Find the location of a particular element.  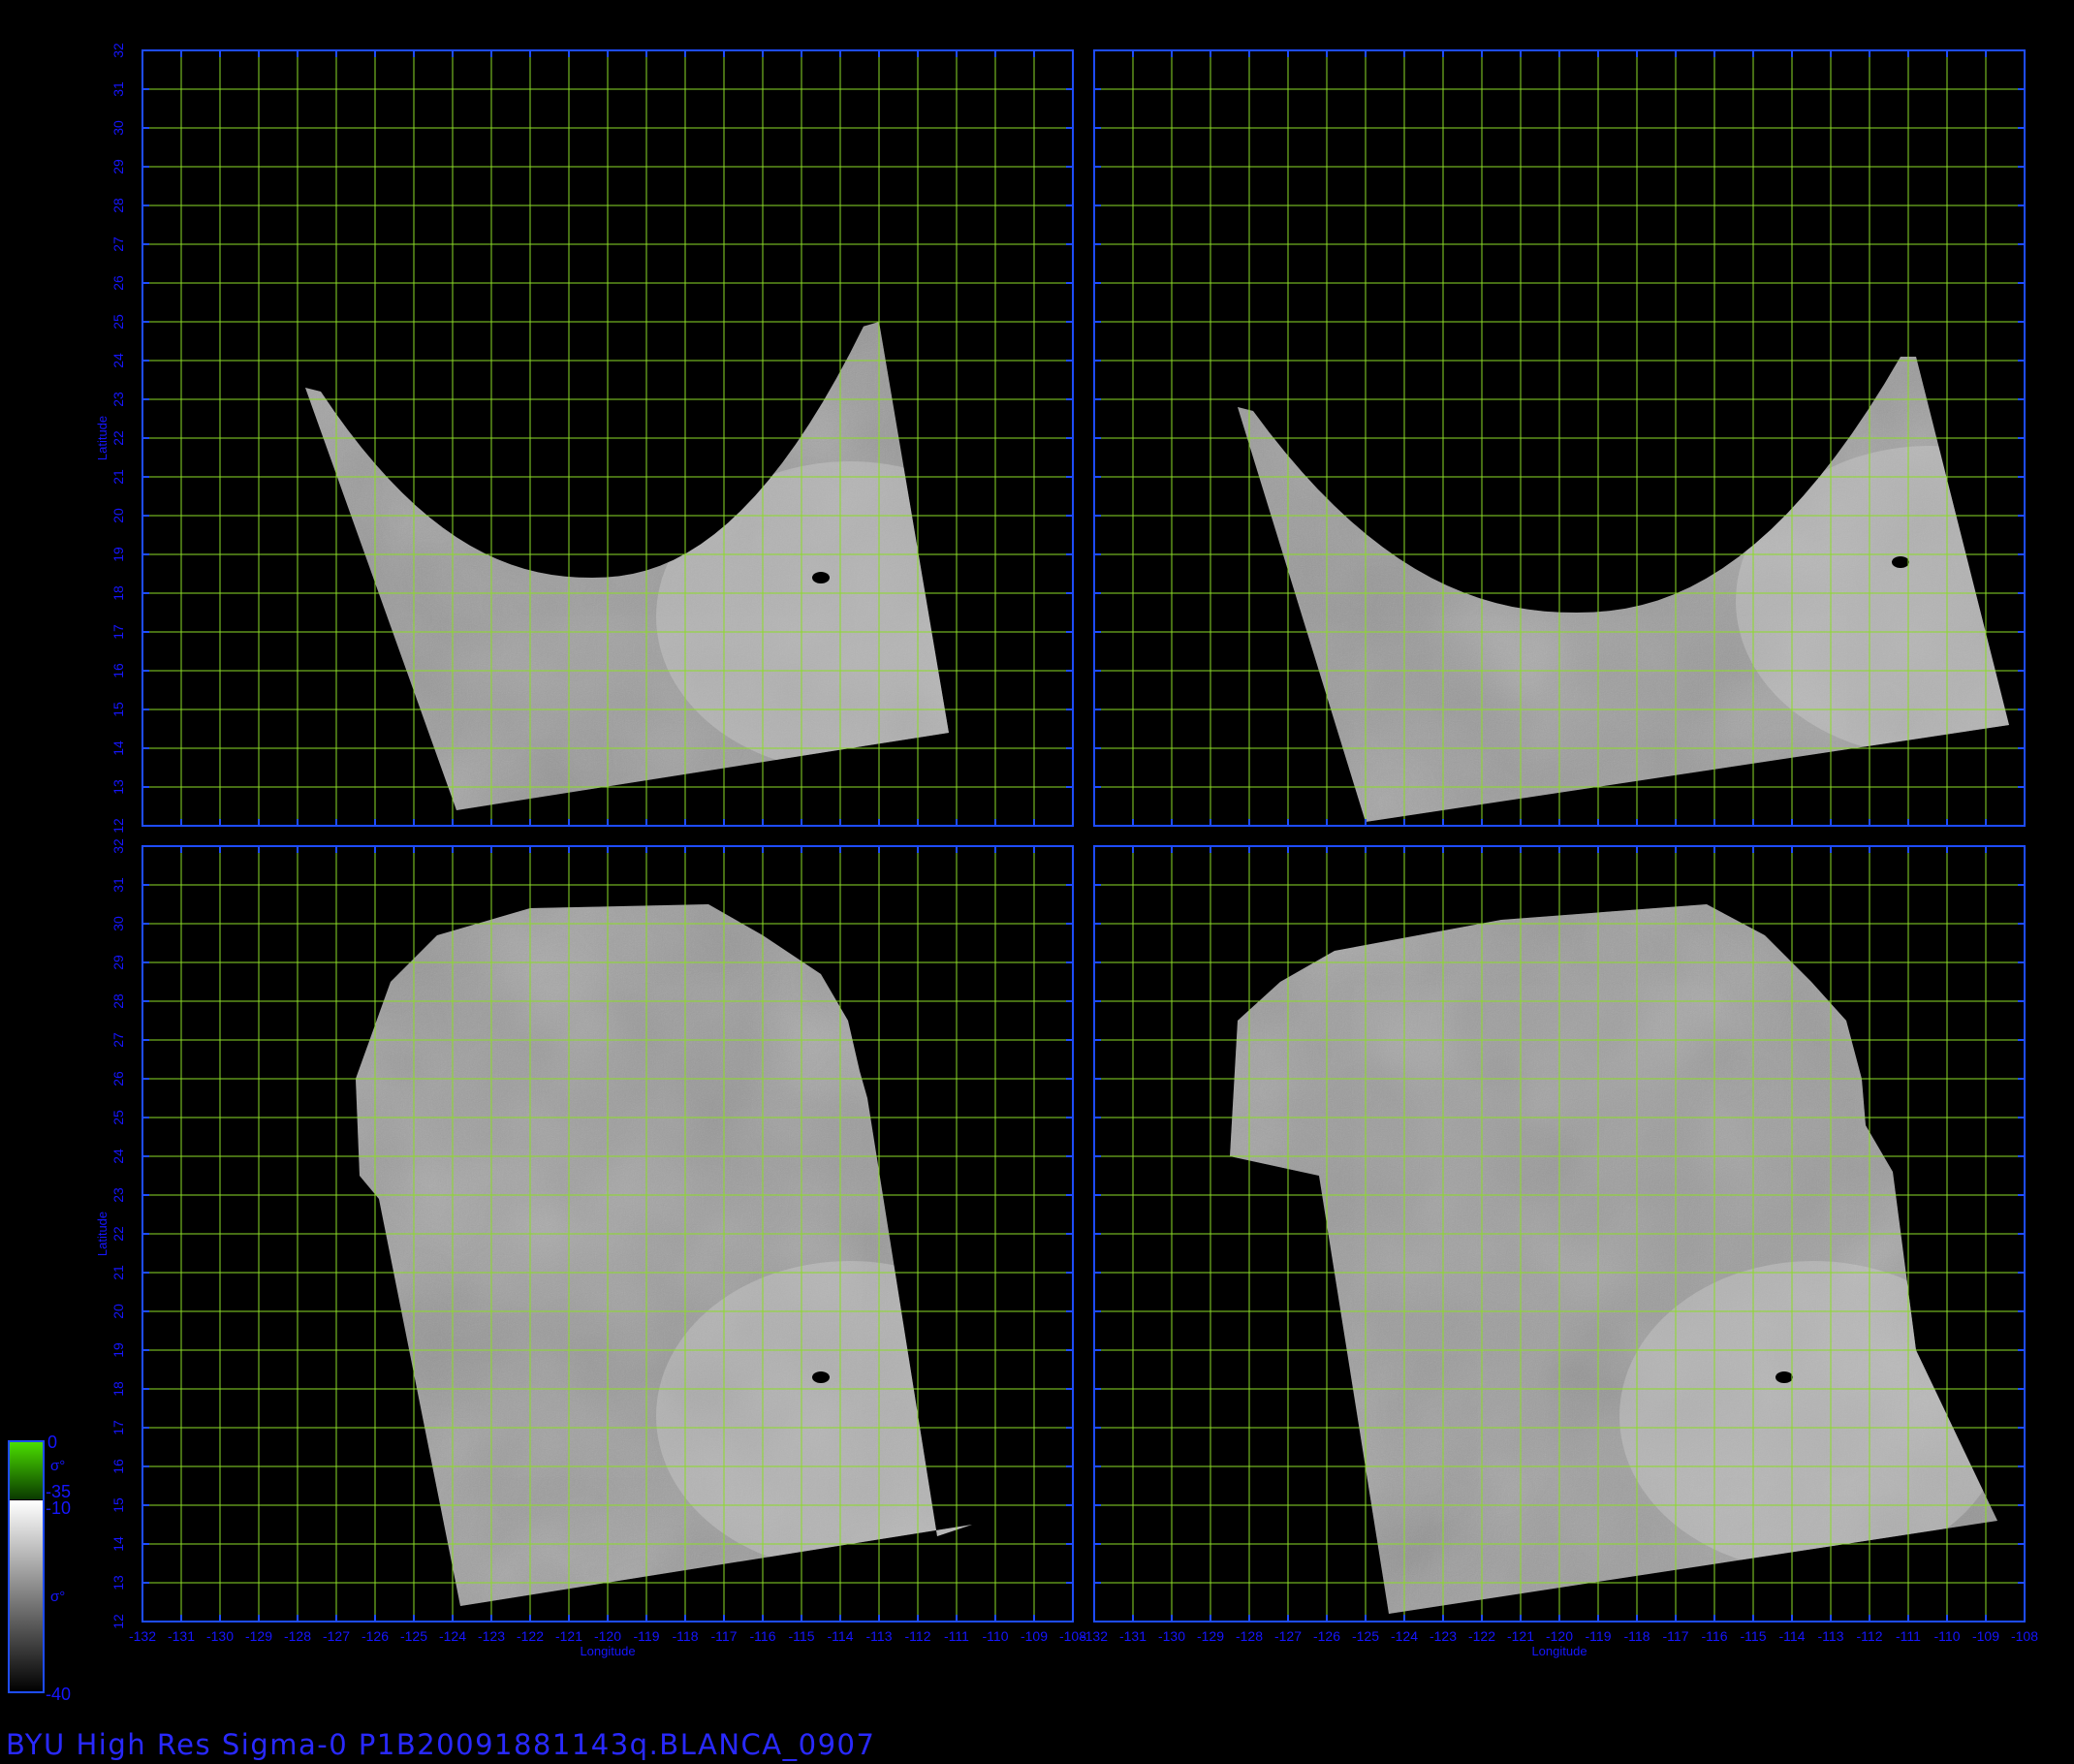

sigma0-colorbar: 0 σ° -35 -10 σ° -40 is located at coordinates (39, 1569).